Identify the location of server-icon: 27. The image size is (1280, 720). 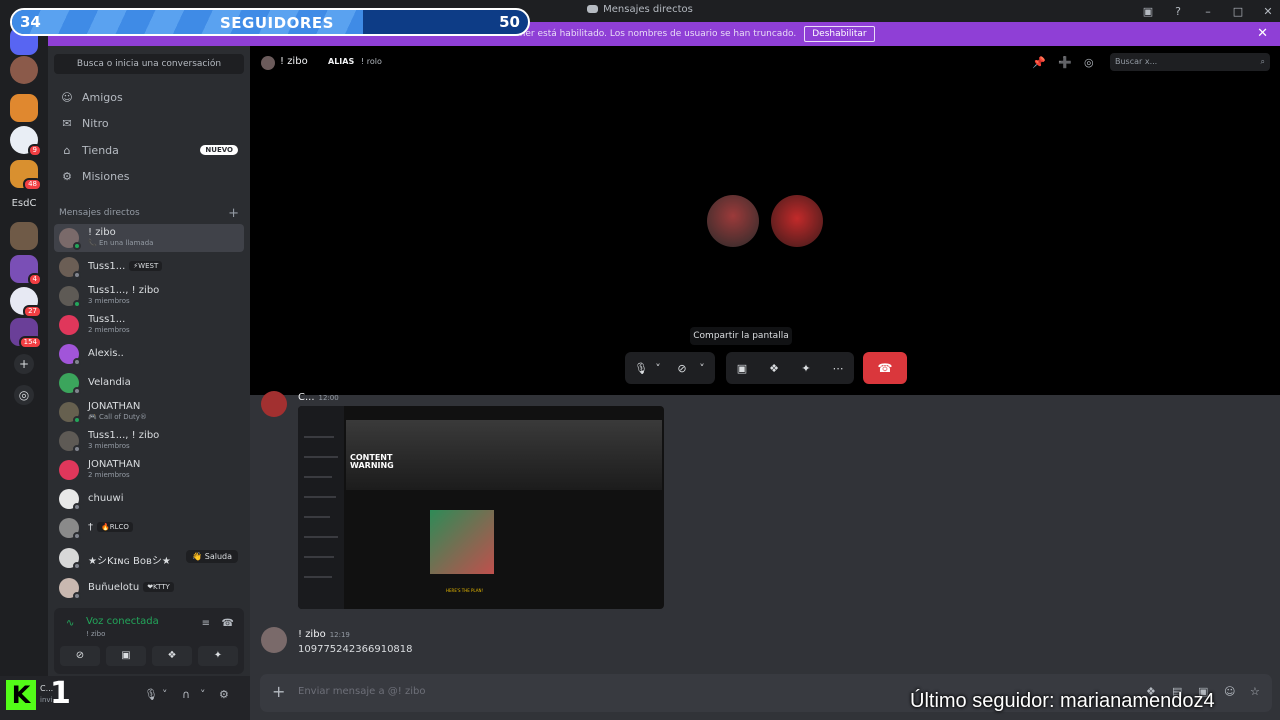
(26, 302).